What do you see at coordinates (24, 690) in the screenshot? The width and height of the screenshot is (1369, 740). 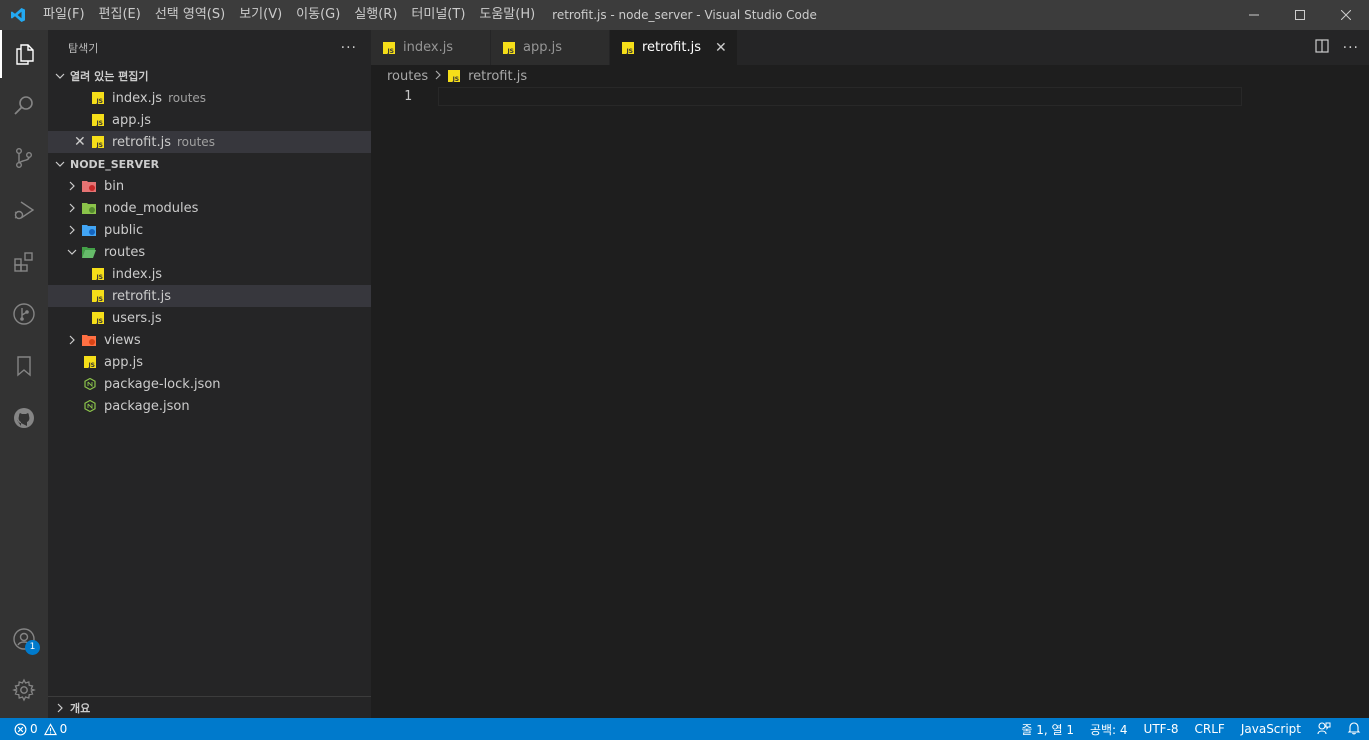 I see `manage-button` at bounding box center [24, 690].